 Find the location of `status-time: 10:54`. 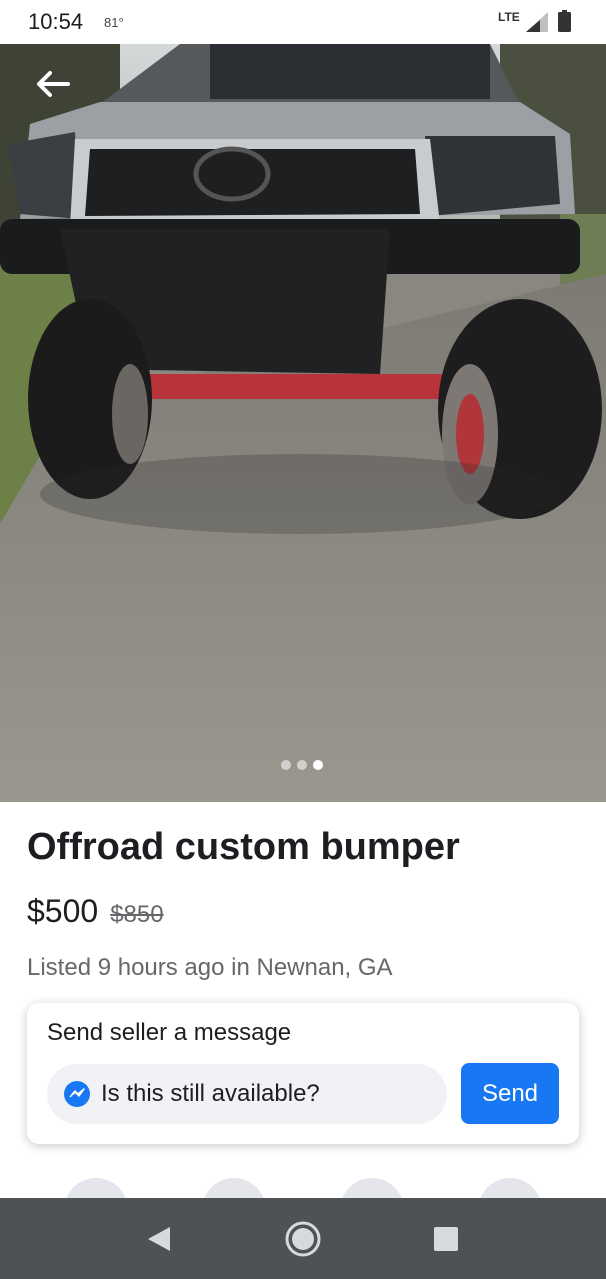

status-time: 10:54 is located at coordinates (56, 21).